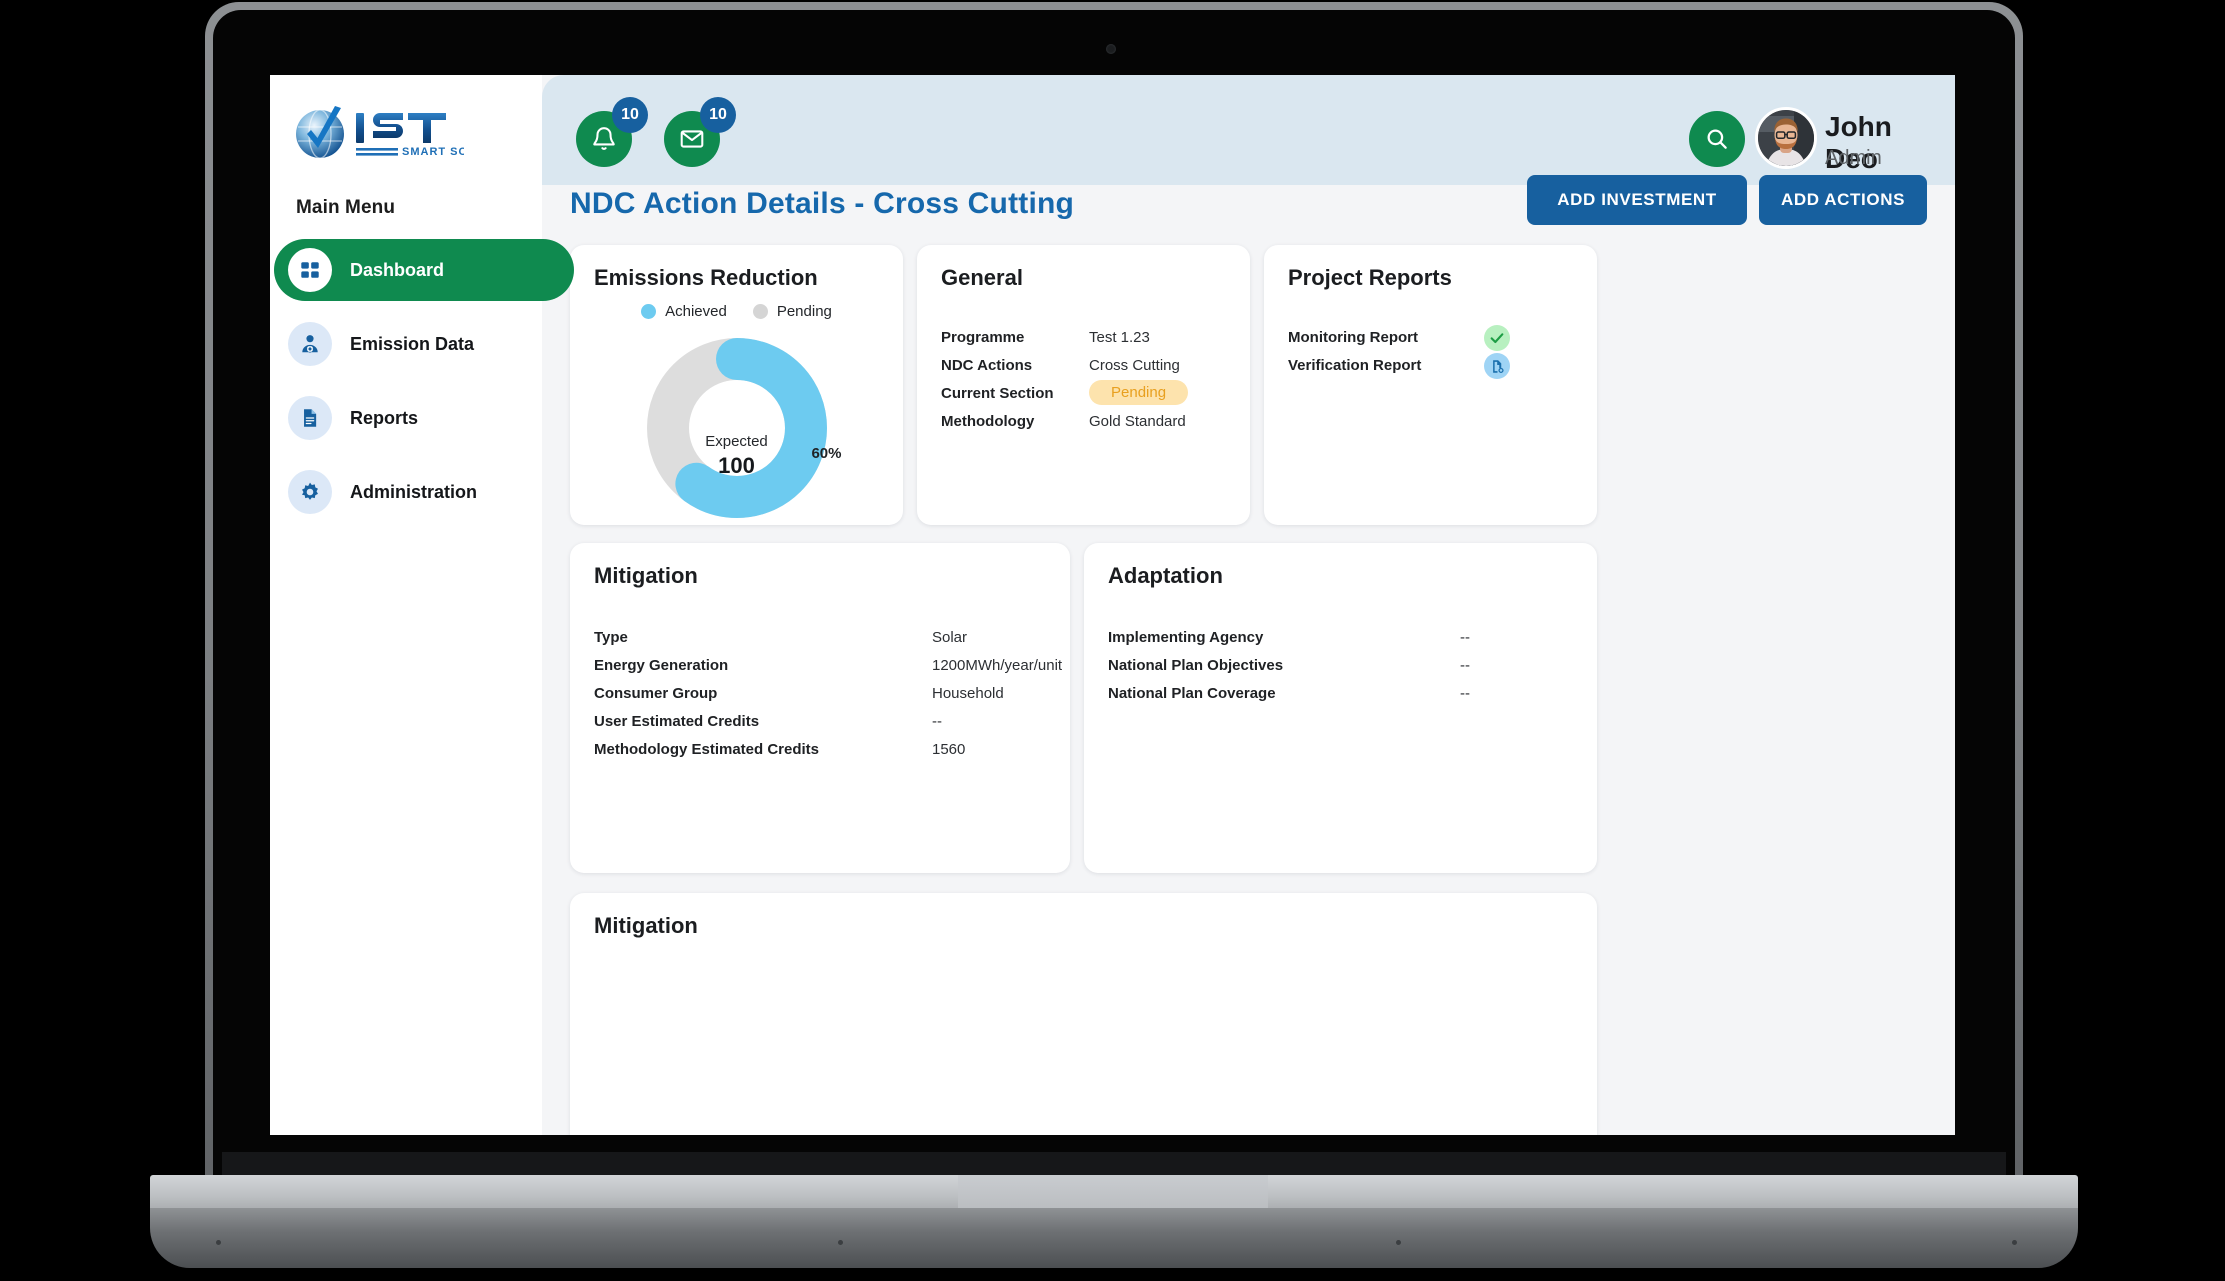  Describe the element at coordinates (1637, 200) in the screenshot. I see `add-investment-button: ADD INVESTMENT` at that location.